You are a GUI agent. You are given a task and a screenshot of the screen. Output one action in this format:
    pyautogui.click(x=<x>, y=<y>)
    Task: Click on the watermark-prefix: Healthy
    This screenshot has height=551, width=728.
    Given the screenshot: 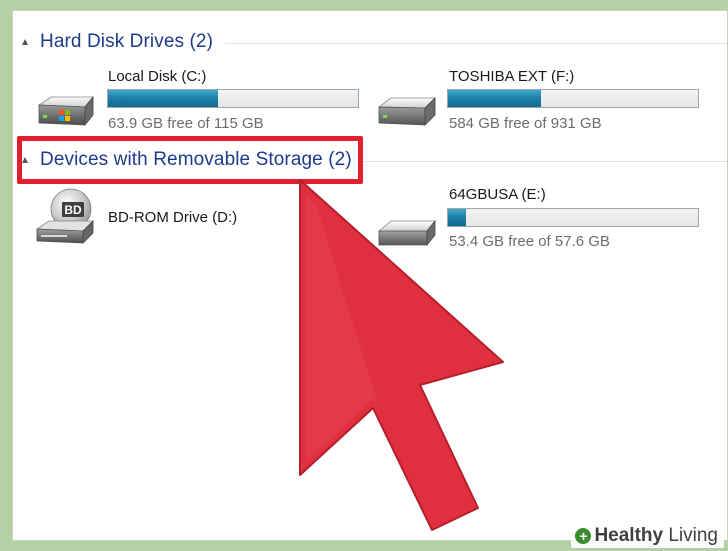 What is the action you would take?
    pyautogui.click(x=629, y=535)
    